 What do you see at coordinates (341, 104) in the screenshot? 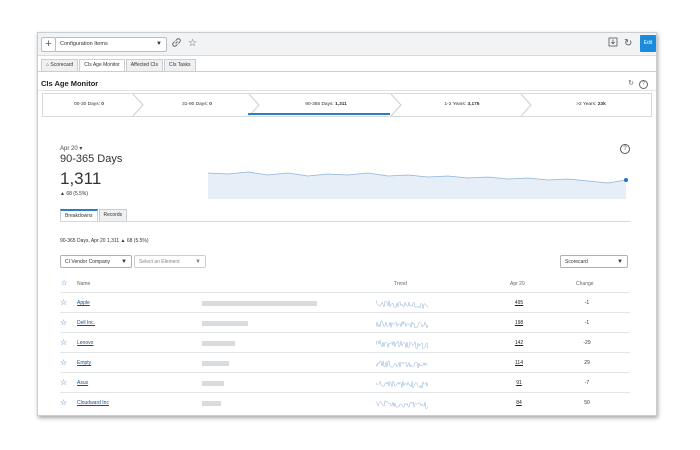
I see `chevron-value: 1,311` at bounding box center [341, 104].